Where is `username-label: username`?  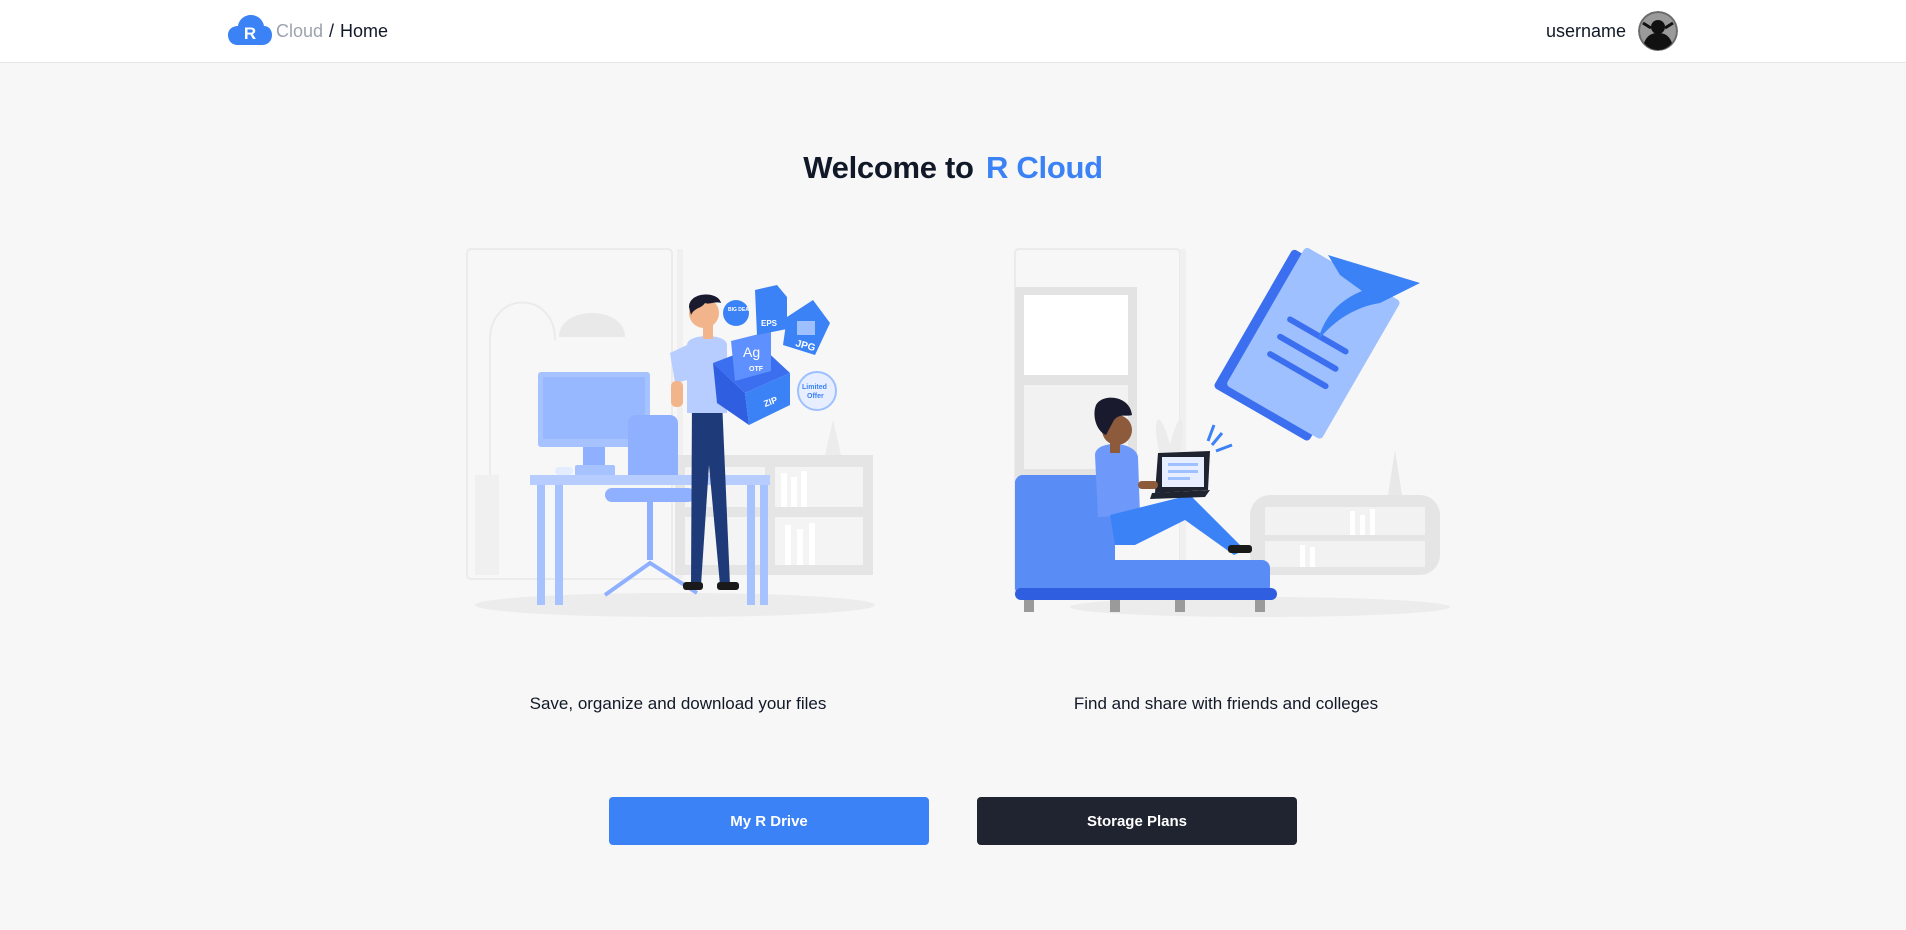 username-label: username is located at coordinates (1586, 31).